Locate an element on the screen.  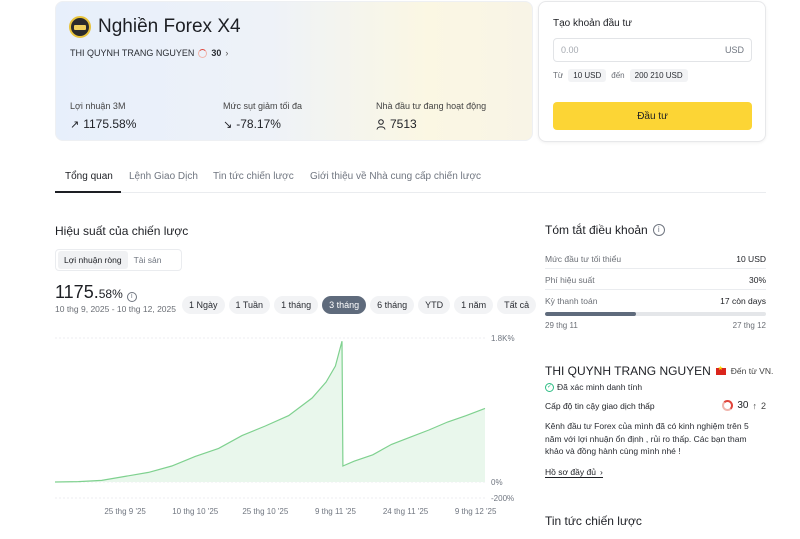
trust-level-row: Cấp độ tin cậy giao dịch thấp 30 ↑ 2 is located at coordinates (655, 405).